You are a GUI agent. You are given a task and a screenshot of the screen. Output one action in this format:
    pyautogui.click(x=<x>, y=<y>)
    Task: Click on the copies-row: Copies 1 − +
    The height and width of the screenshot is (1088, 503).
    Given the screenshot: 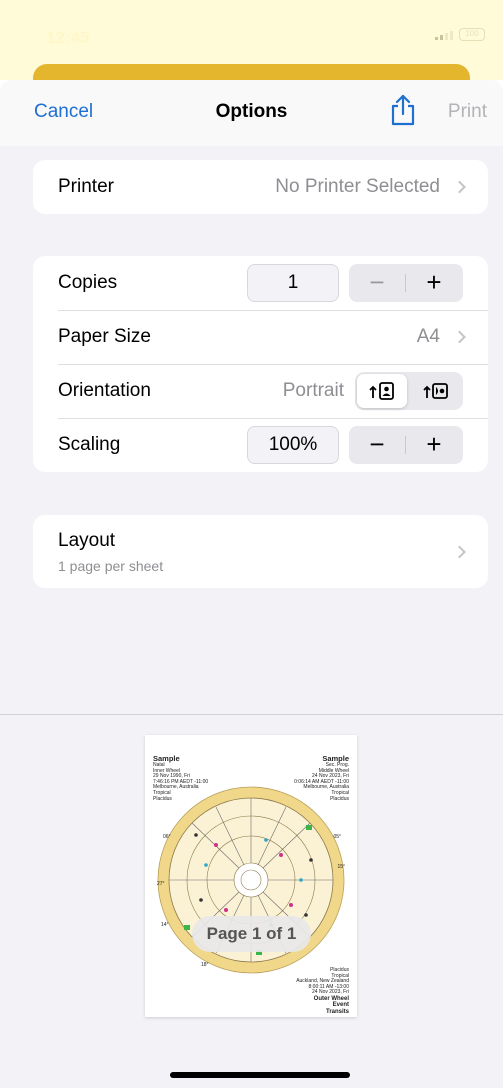 What is the action you would take?
    pyautogui.click(x=260, y=283)
    